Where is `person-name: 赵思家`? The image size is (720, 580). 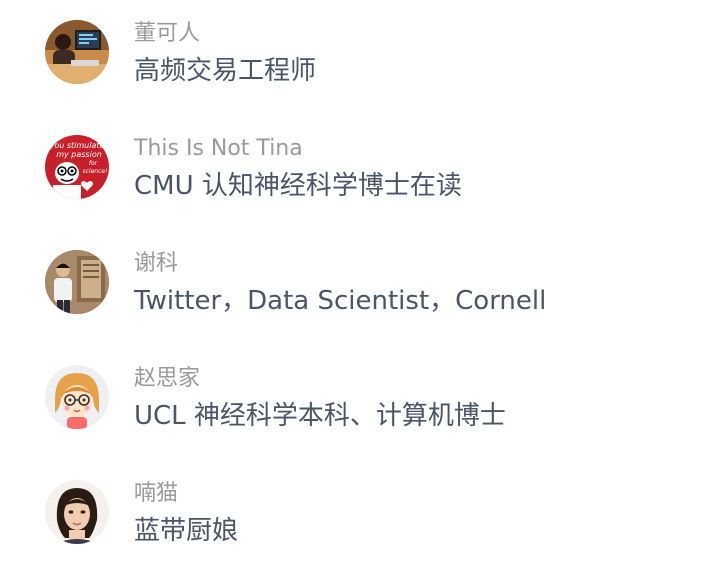
person-name: 赵思家 is located at coordinates (167, 378).